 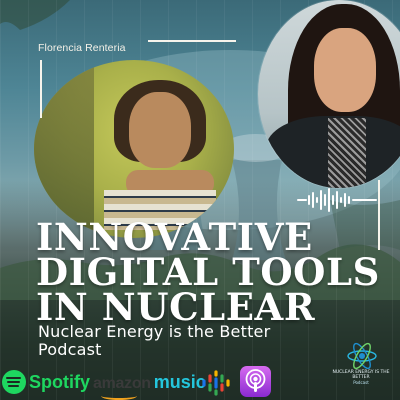 What do you see at coordinates (82, 48) in the screenshot?
I see `guest-name: Florencia Renteria` at bounding box center [82, 48].